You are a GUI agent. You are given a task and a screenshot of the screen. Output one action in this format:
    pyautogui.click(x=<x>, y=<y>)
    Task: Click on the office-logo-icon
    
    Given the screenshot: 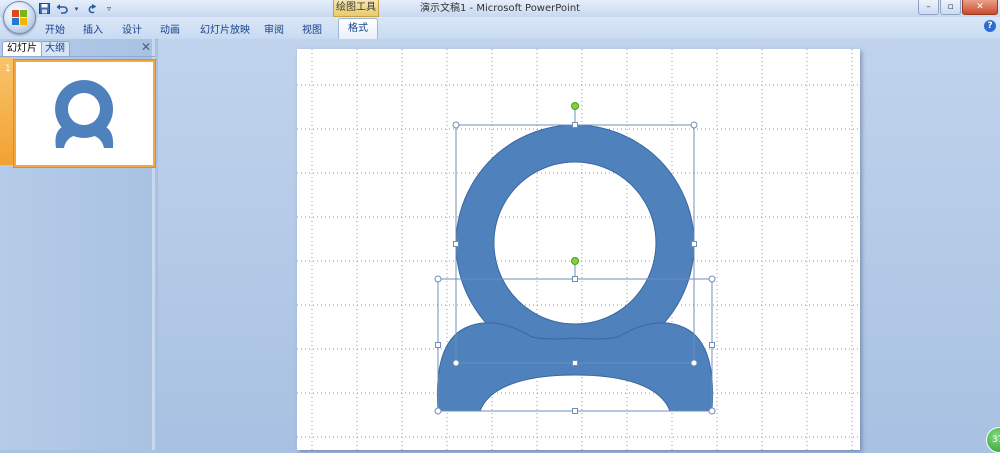 What is the action you would take?
    pyautogui.click(x=19, y=17)
    